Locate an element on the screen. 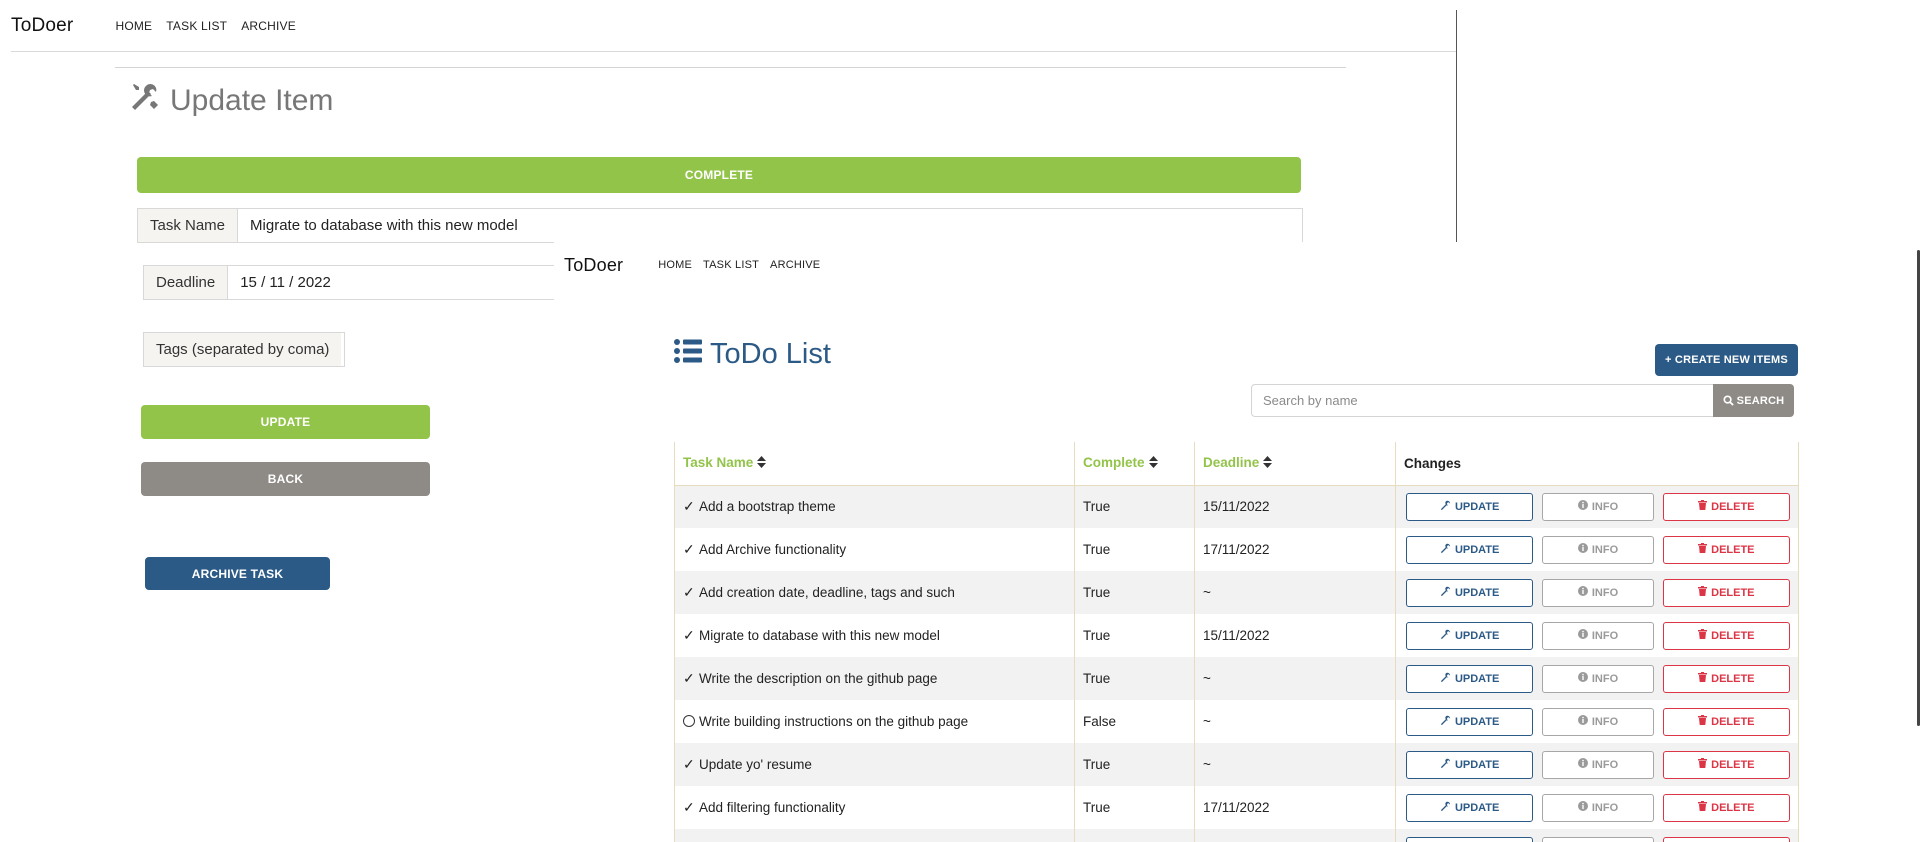 Image resolution: width=1920 pixels, height=842 pixels. task-name-label: Task Name is located at coordinates (188, 225).